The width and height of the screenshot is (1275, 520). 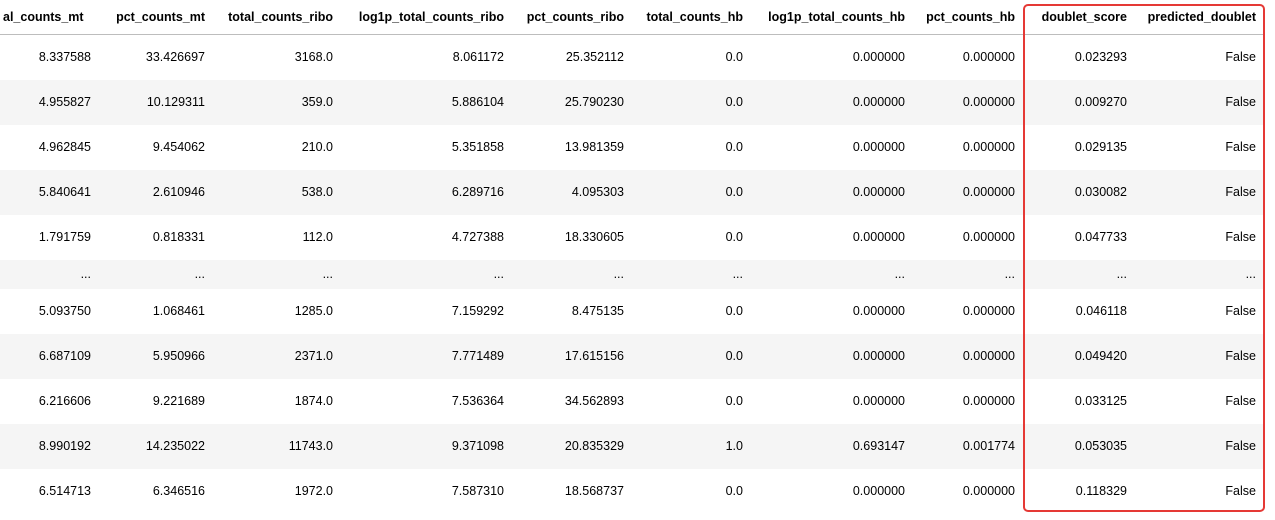 What do you see at coordinates (313, 491) in the screenshot?
I see `table-cell: 1972.0` at bounding box center [313, 491].